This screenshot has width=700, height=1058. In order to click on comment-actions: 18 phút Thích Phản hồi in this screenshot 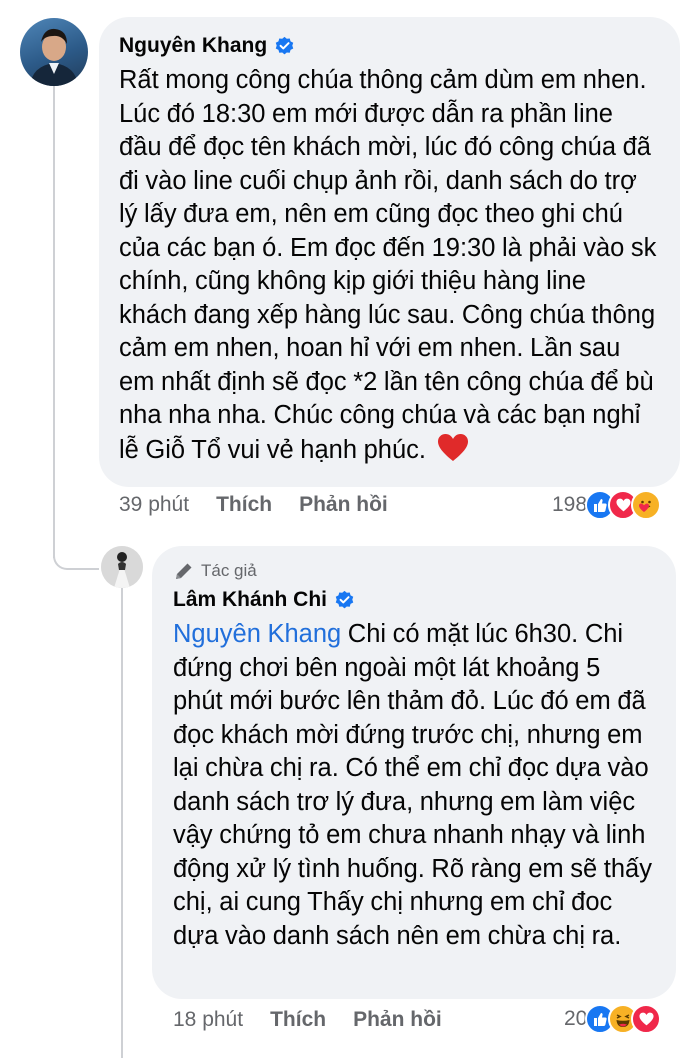, I will do `click(321, 1020)`.